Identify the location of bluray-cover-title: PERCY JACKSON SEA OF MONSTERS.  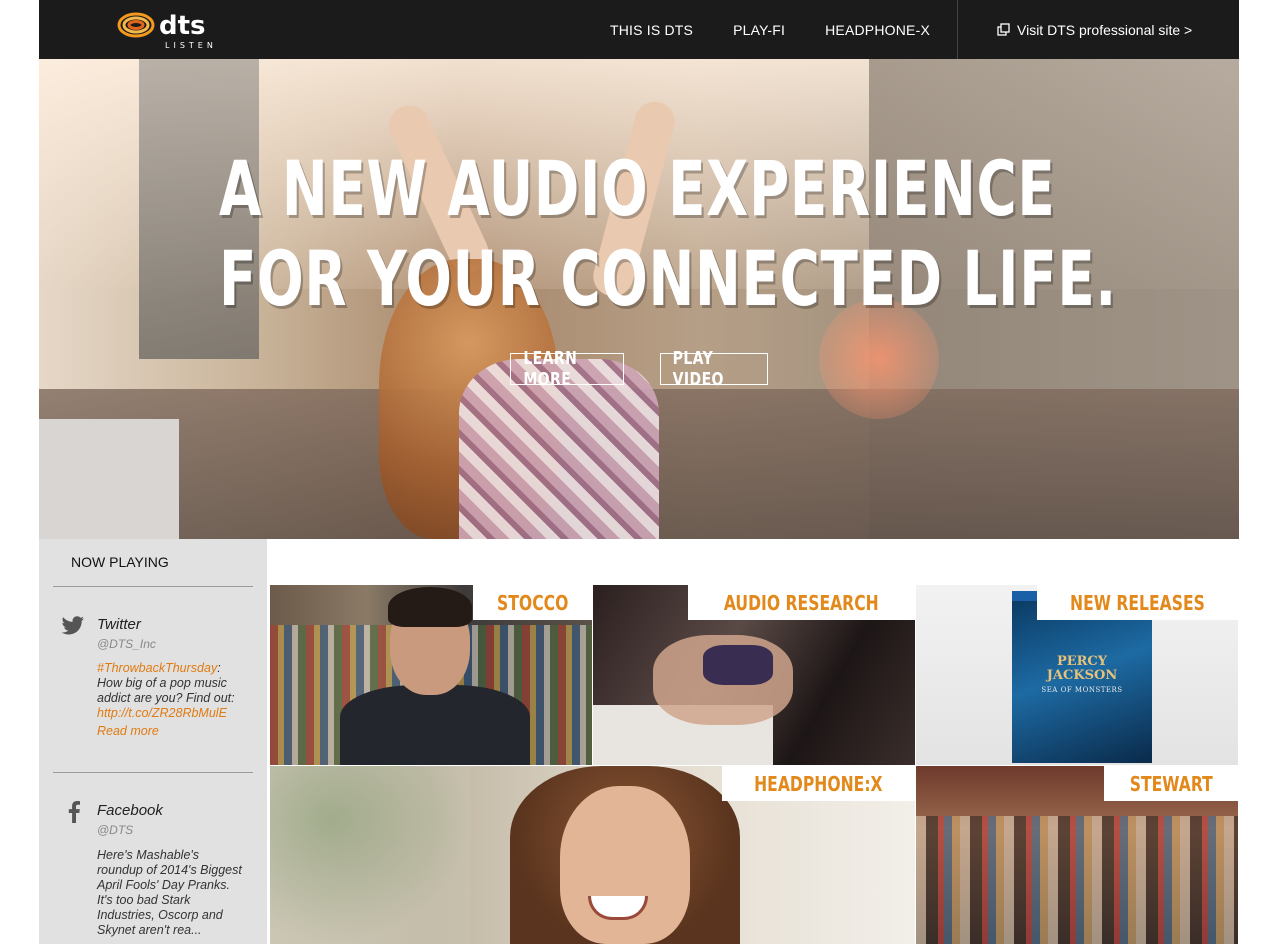
(1082, 674).